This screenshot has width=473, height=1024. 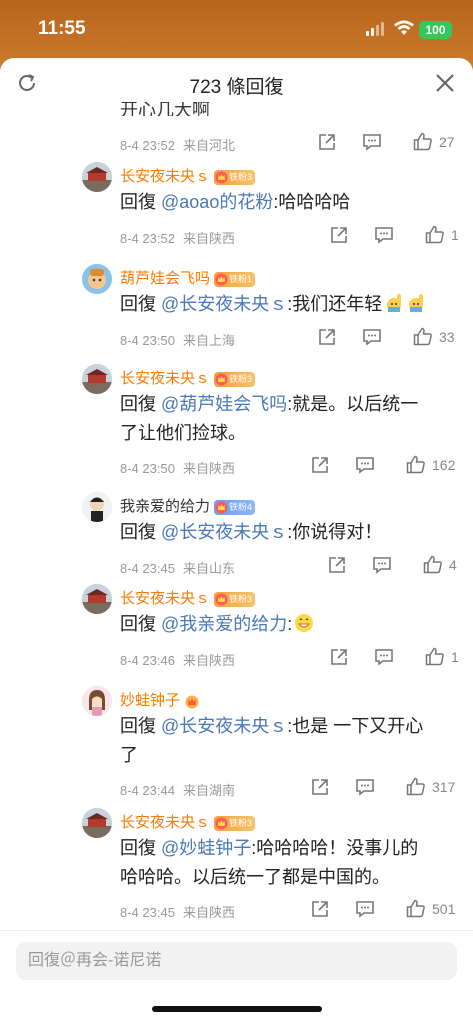 I want to click on username-label: 葫芦娃会飞吗, so click(x=165, y=278).